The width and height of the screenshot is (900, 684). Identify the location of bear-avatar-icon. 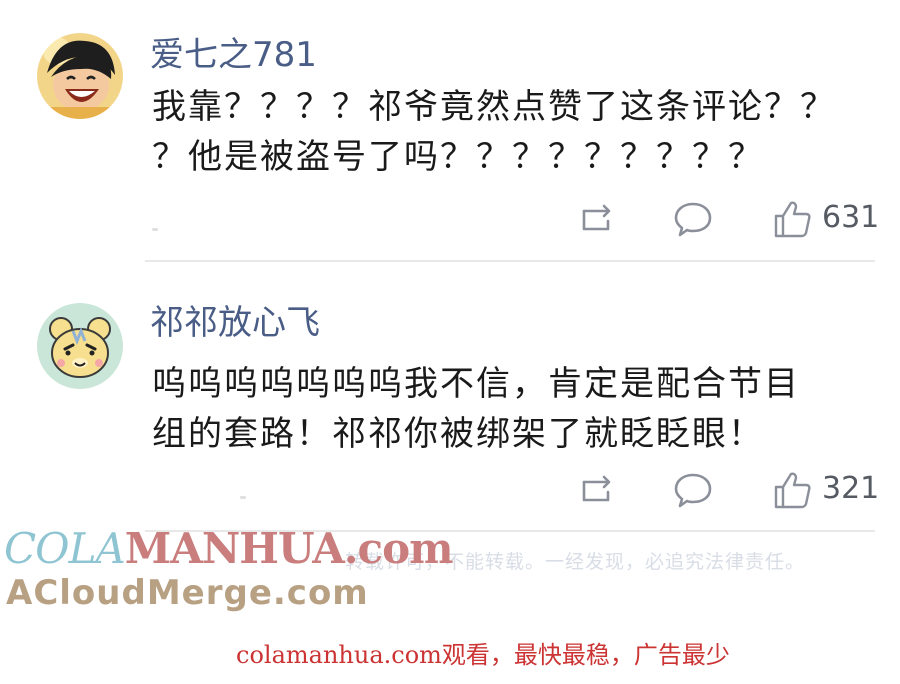
(80, 346).